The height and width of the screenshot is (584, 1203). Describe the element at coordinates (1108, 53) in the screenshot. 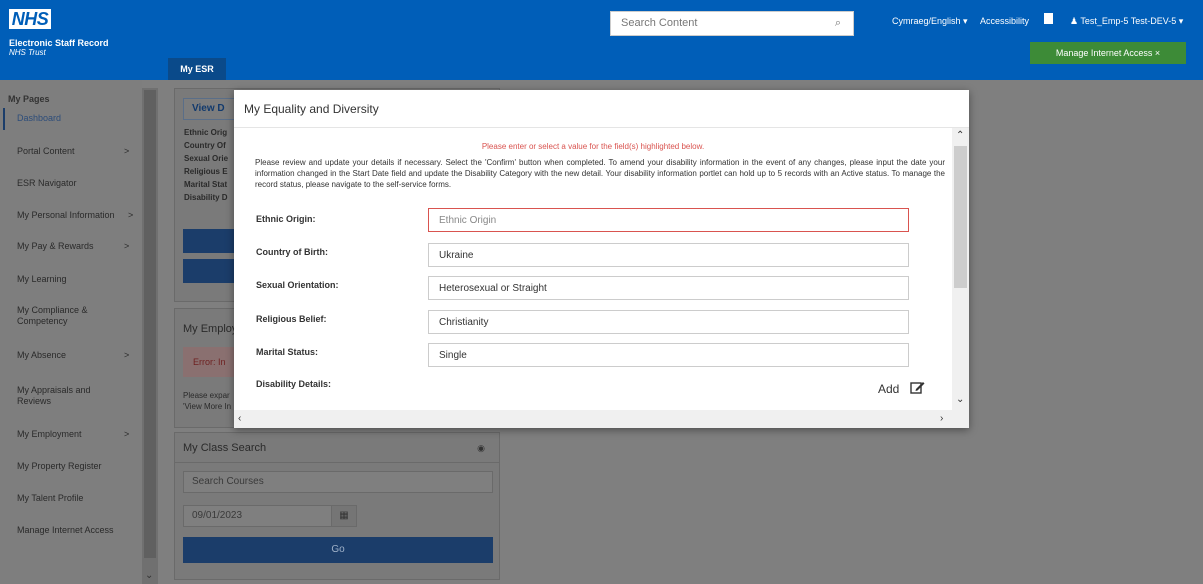

I see `manage-internet-access-button: Manage Internet Access ×` at that location.